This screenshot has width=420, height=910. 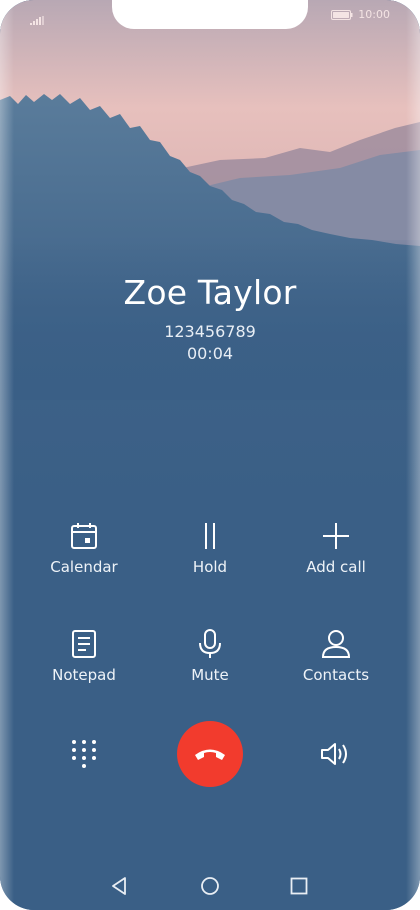 I want to click on contacts-button: Contacts, so click(x=336, y=656).